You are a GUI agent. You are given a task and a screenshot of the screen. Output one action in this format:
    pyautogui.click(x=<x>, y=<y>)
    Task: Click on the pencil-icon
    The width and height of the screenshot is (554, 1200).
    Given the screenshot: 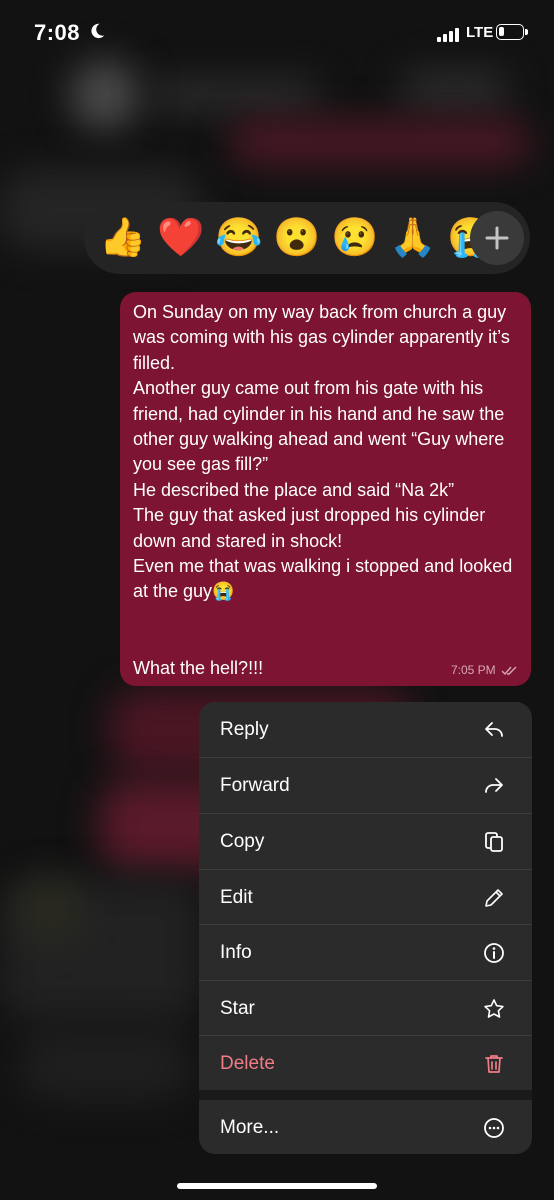 What is the action you would take?
    pyautogui.click(x=494, y=897)
    